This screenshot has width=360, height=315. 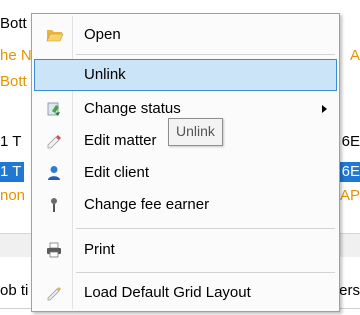 What do you see at coordinates (13, 195) in the screenshot?
I see `grid-cell-fragment: non` at bounding box center [13, 195].